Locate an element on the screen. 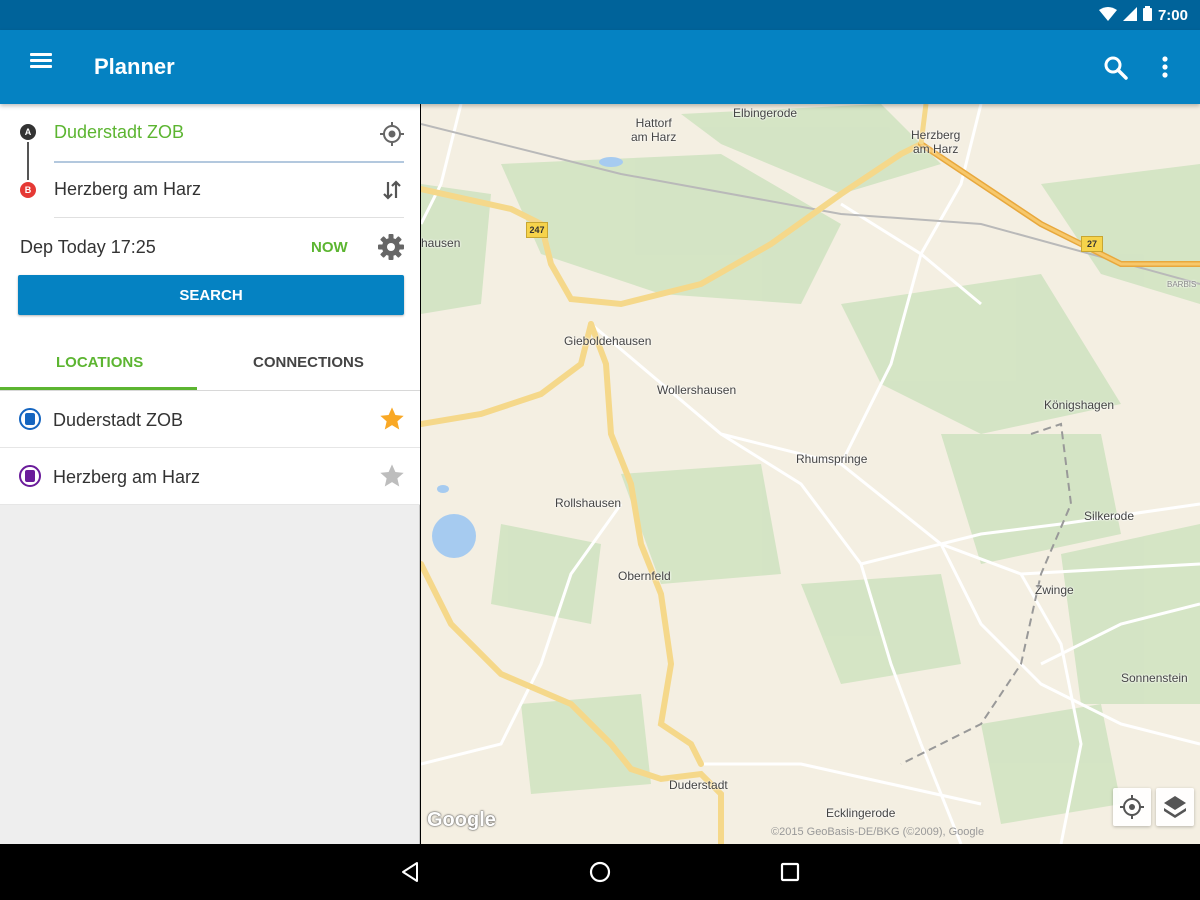 The height and width of the screenshot is (900, 1200). map-layers-button is located at coordinates (1175, 807).